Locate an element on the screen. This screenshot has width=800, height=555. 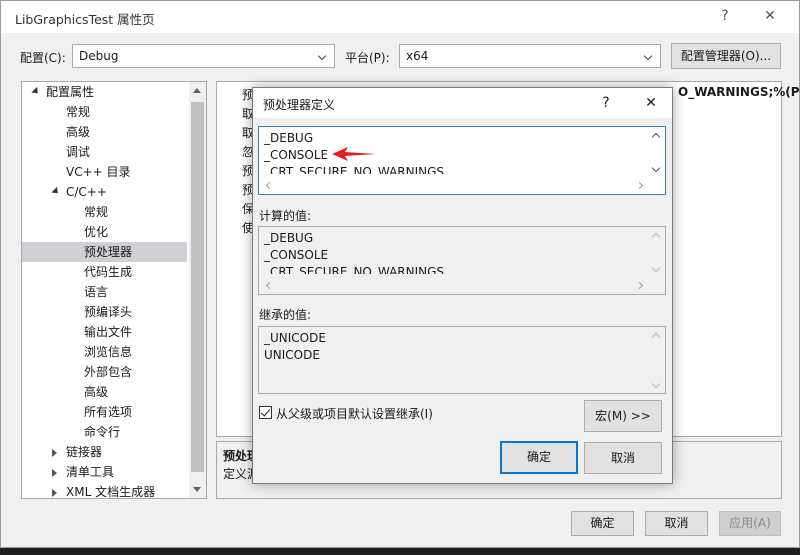
tree-item: 外部包含 is located at coordinates (104, 372).